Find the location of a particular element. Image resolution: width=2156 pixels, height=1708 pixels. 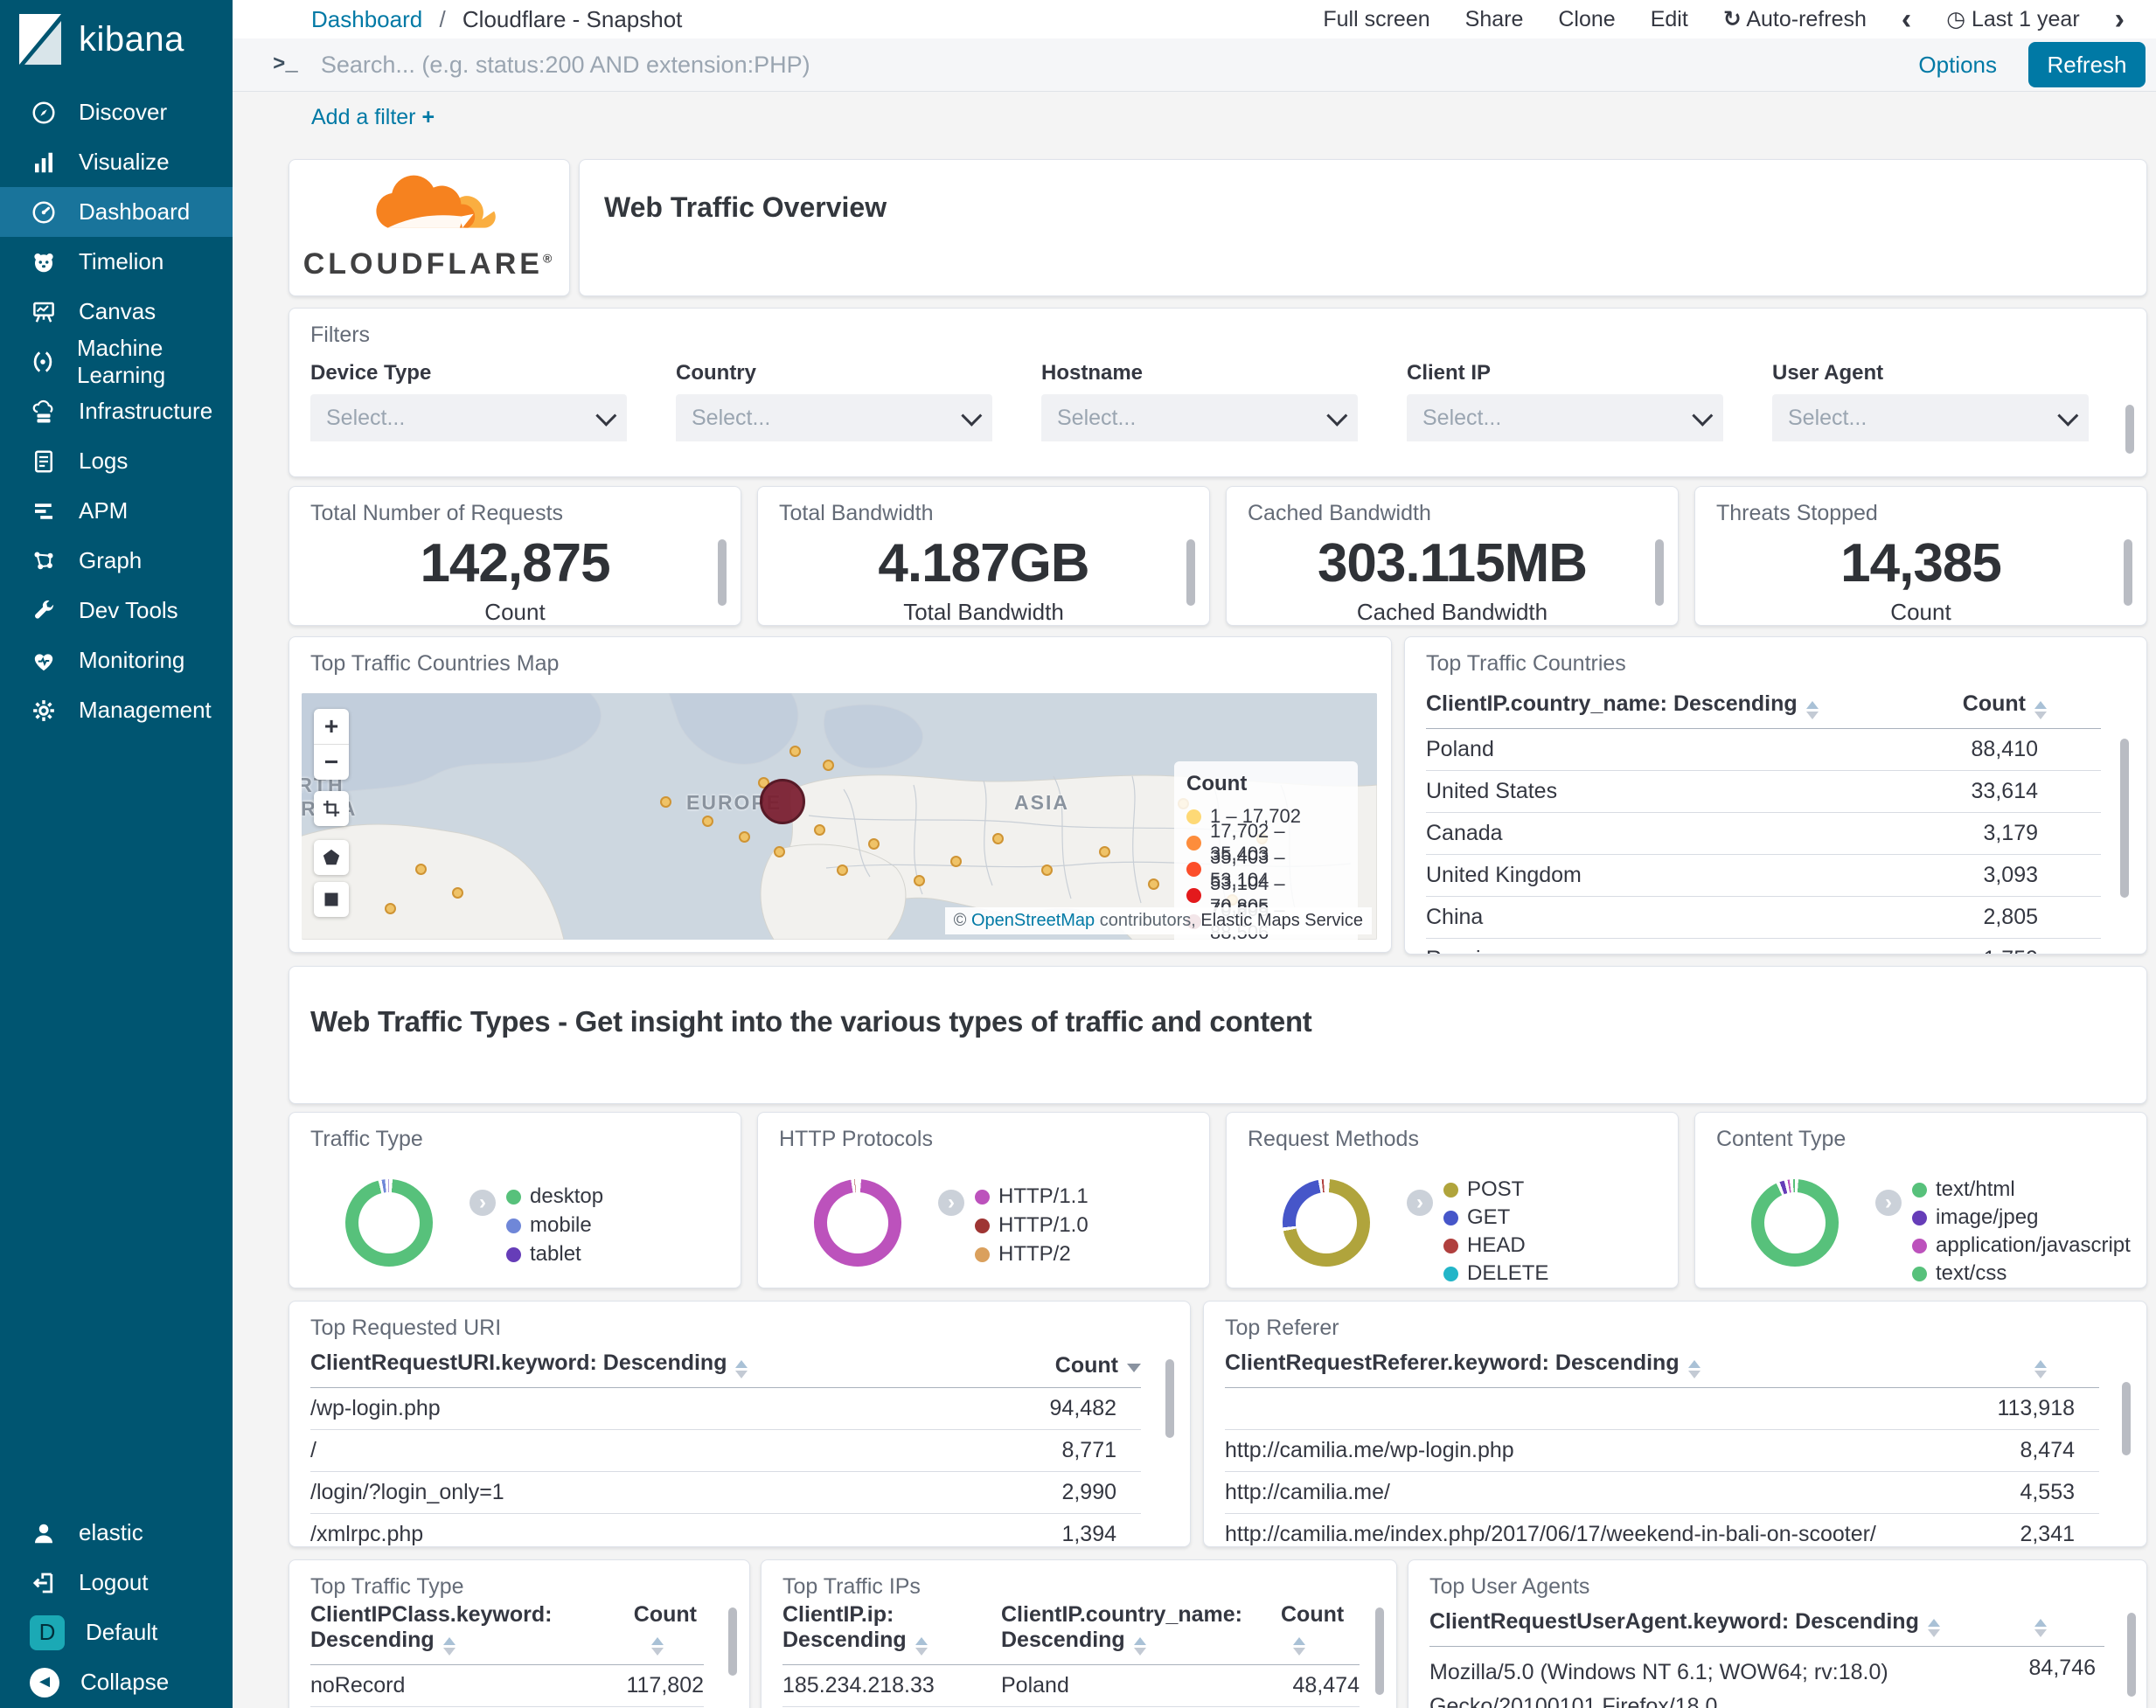

openstreetmap-link: OpenStreetMap is located at coordinates (1033, 920).